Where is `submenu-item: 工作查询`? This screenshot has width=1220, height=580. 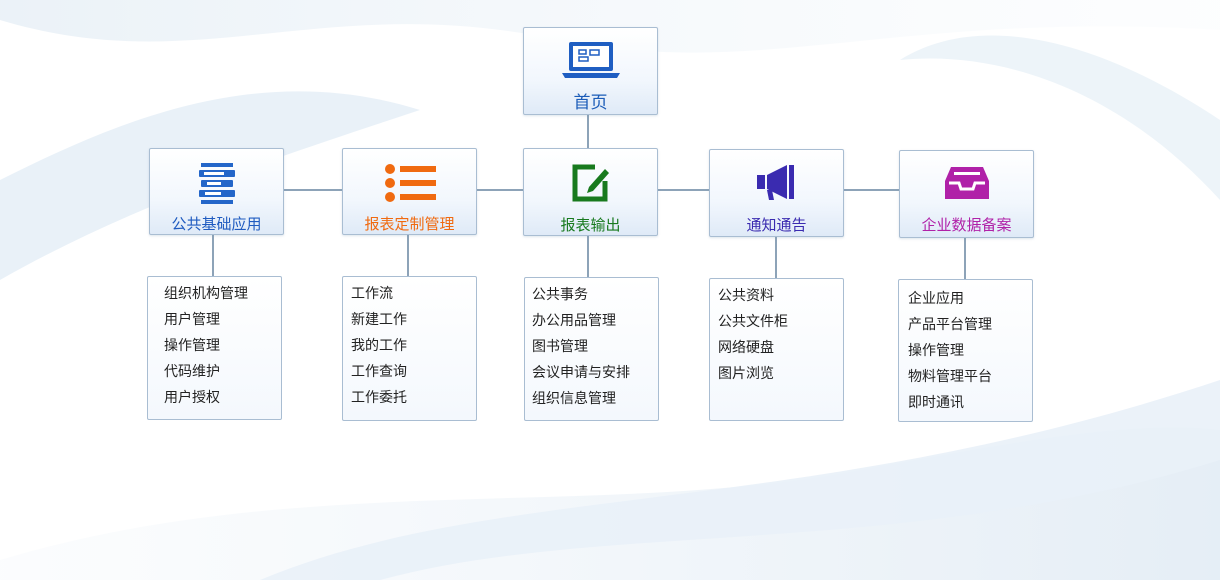 submenu-item: 工作查询 is located at coordinates (413, 372).